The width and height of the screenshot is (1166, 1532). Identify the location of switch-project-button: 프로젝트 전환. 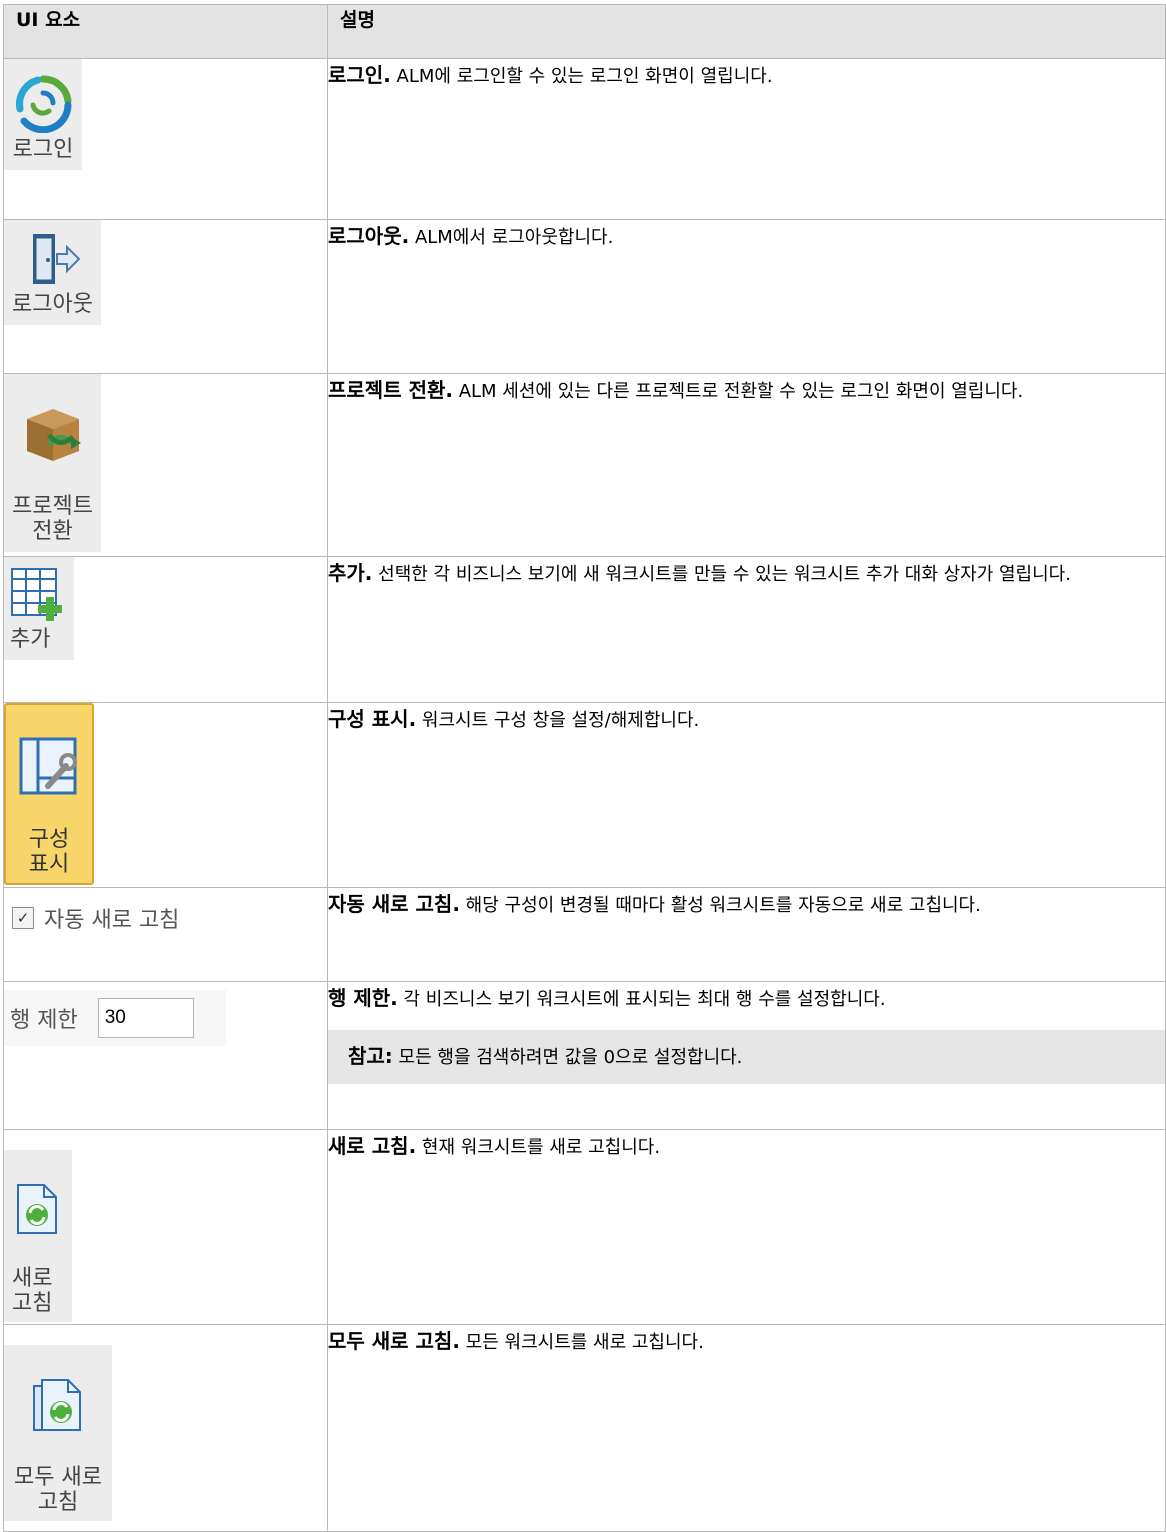
(52, 463).